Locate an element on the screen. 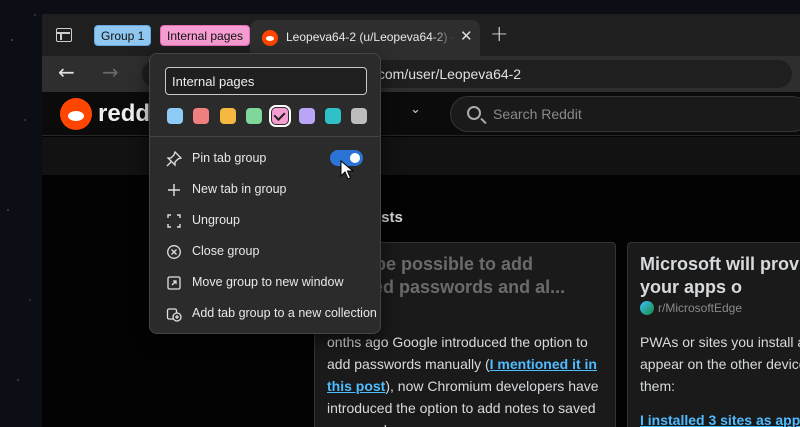 This screenshot has width=800, height=427. move-window-icon is located at coordinates (174, 283).